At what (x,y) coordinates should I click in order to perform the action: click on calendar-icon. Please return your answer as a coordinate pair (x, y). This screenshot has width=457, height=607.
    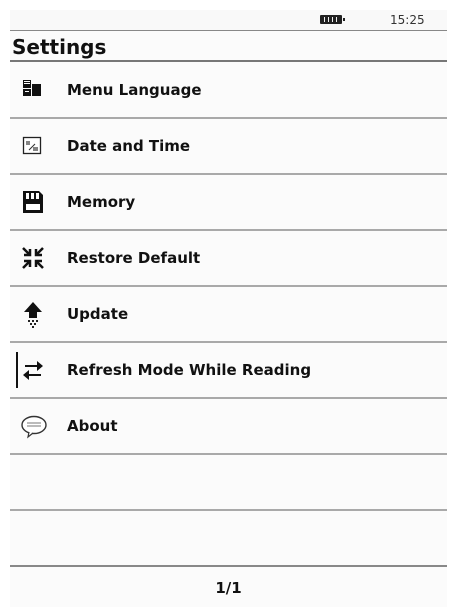
    Looking at the image, I should click on (33, 146).